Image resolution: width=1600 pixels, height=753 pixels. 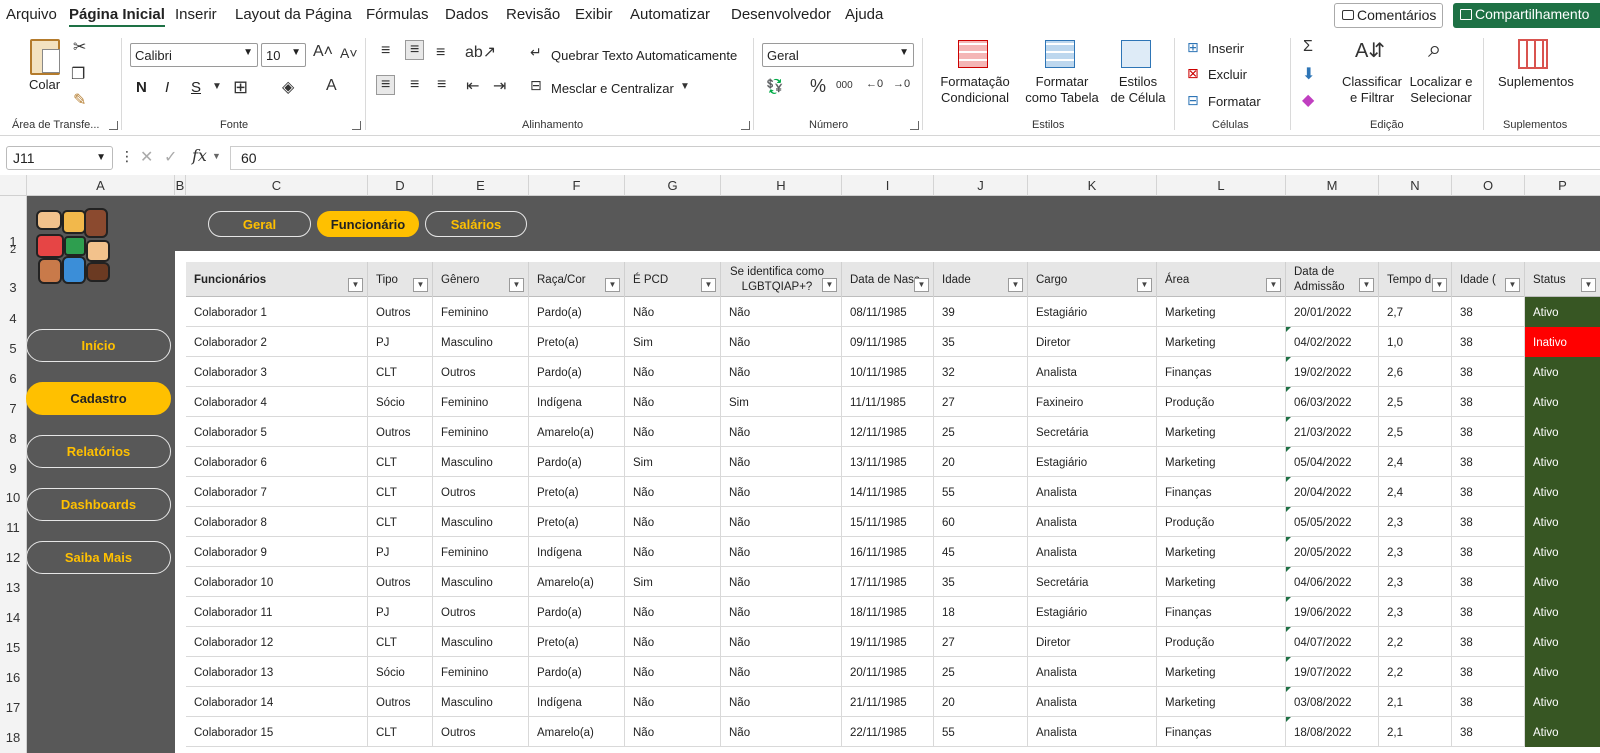 I want to click on font-size-select: 10 ▼, so click(x=283, y=55).